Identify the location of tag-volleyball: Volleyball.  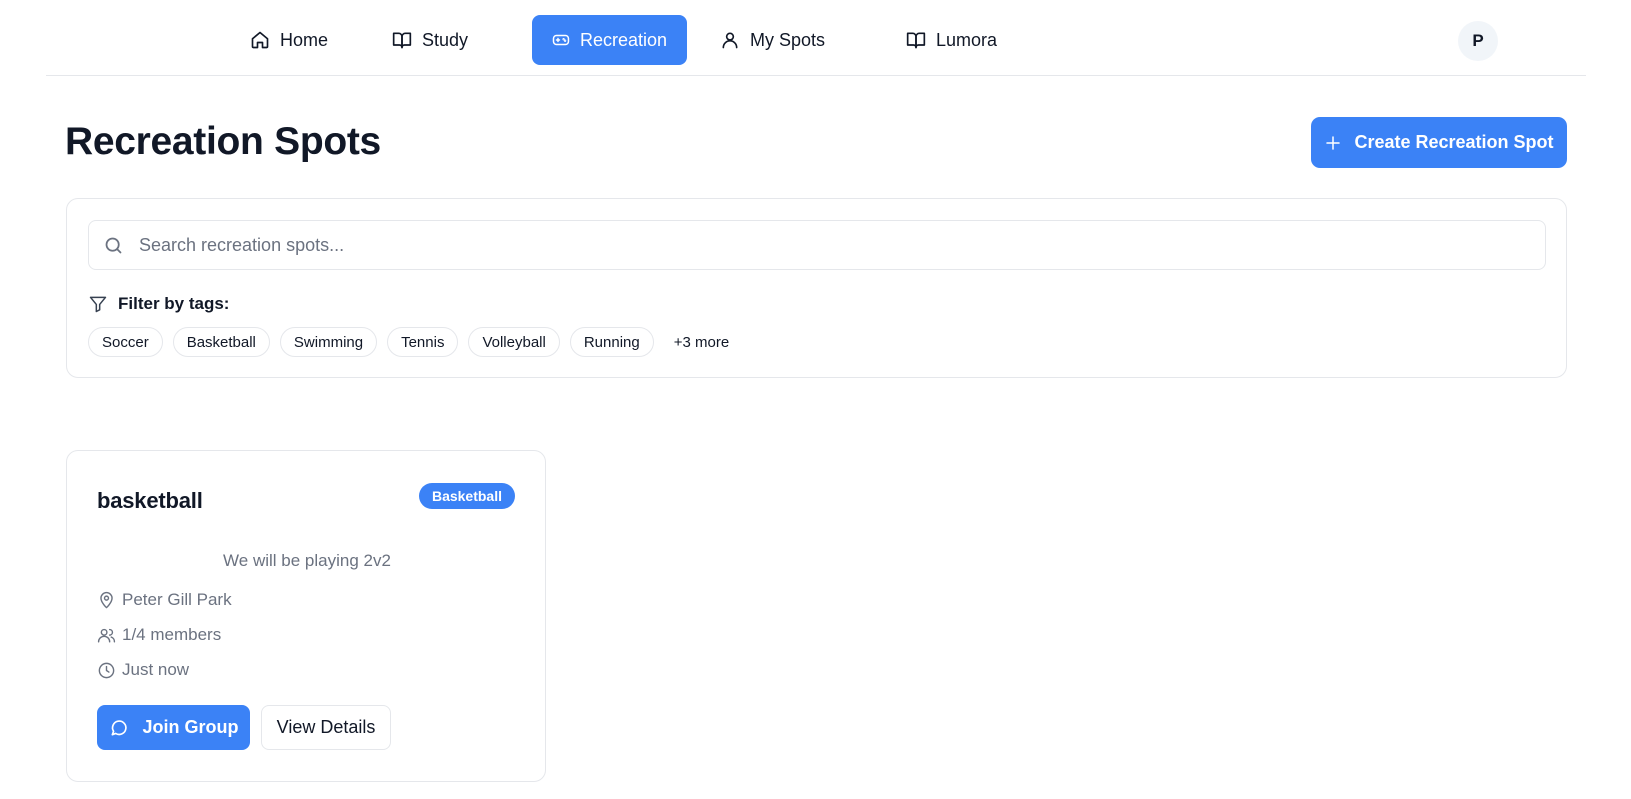
(514, 342).